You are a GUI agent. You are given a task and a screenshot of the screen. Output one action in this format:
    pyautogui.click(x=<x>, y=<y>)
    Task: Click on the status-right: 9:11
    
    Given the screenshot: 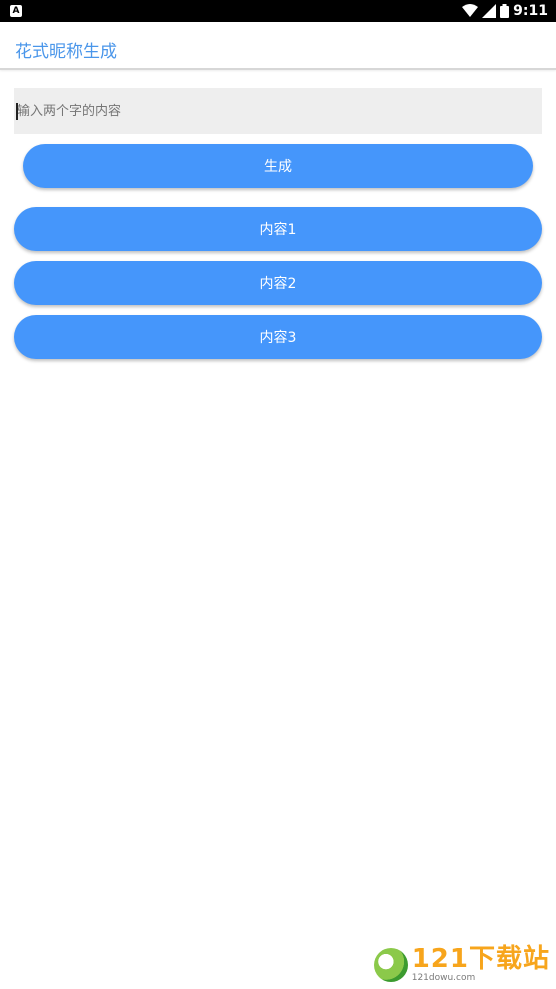 What is the action you would take?
    pyautogui.click(x=505, y=11)
    